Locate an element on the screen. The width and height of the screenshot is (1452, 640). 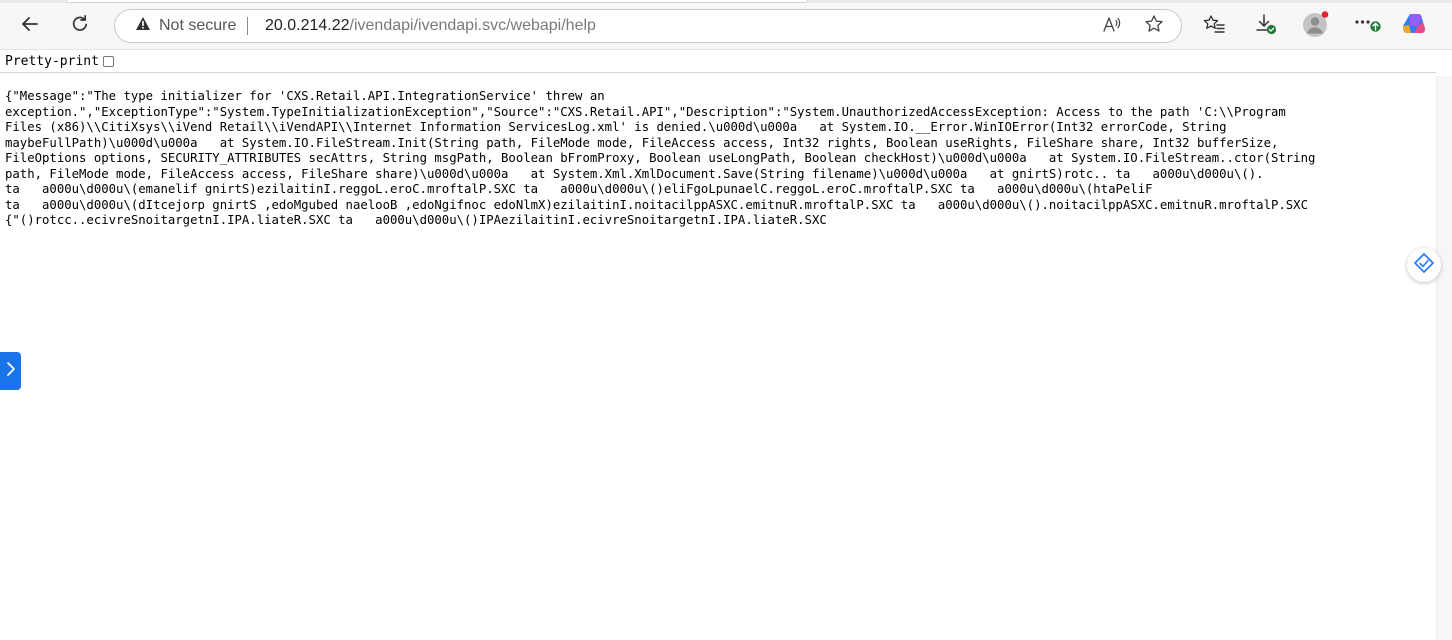
pretty-print-toggle: Pretty-print is located at coordinates (57, 61).